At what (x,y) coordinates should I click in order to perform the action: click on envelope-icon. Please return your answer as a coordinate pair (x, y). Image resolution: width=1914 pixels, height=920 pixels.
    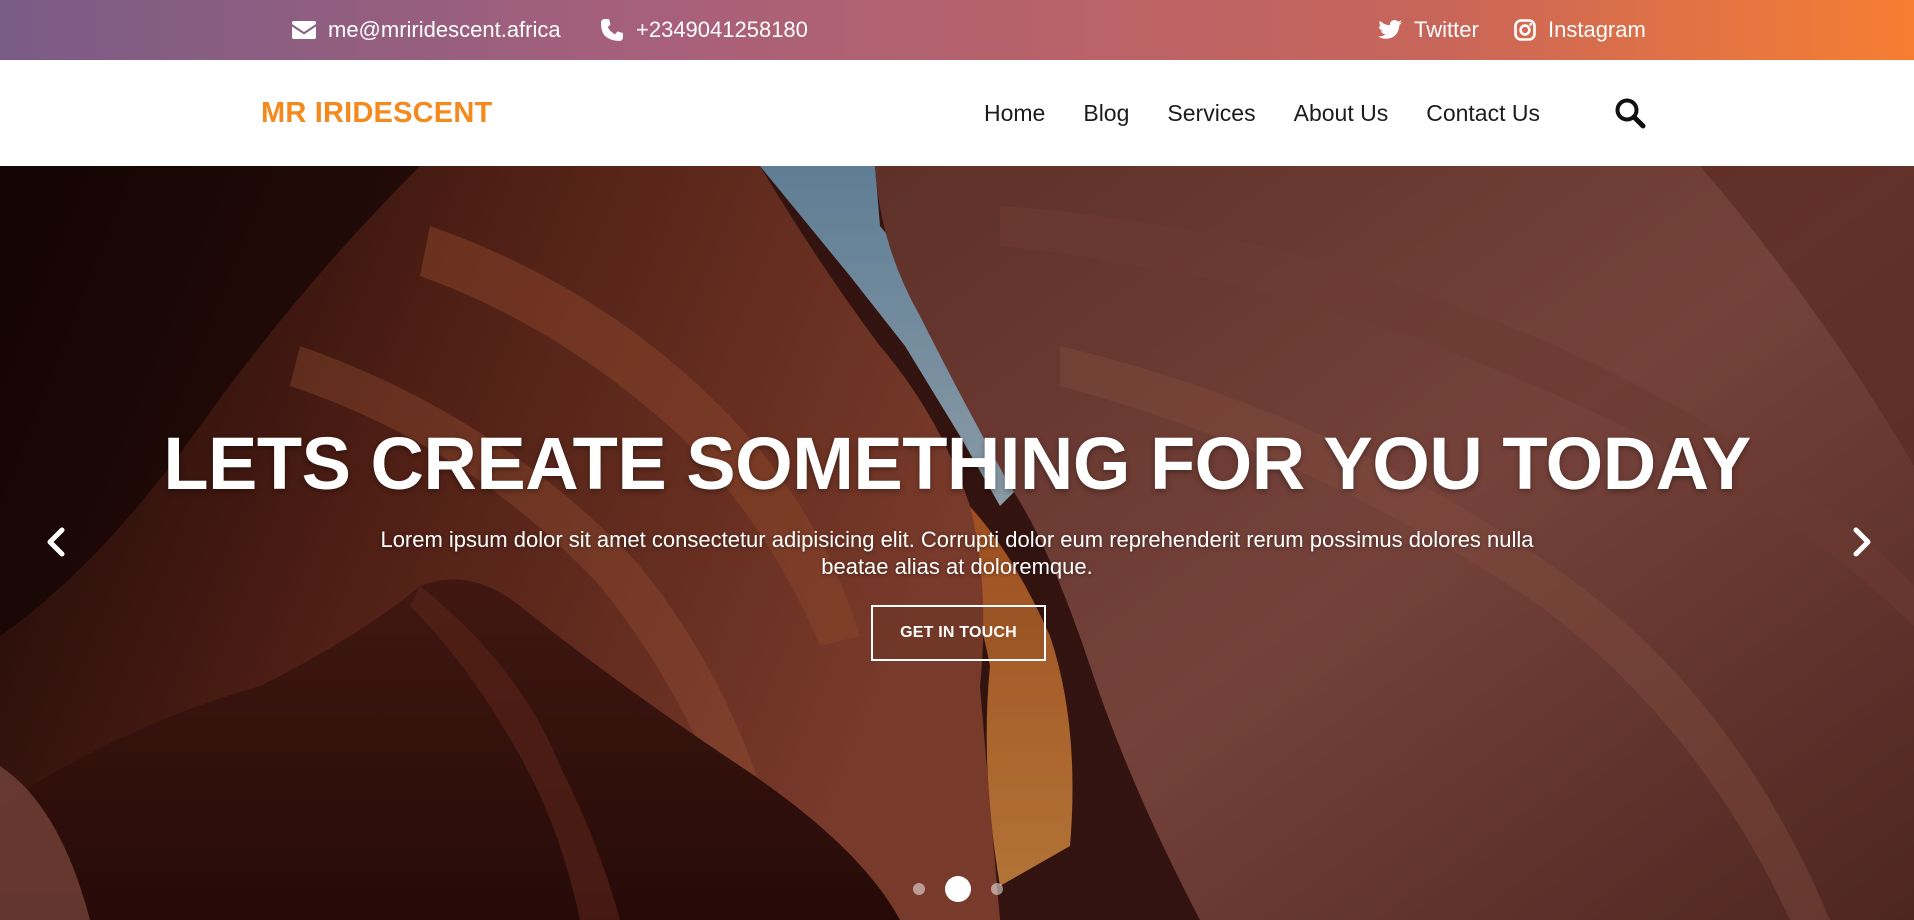
    Looking at the image, I should click on (304, 30).